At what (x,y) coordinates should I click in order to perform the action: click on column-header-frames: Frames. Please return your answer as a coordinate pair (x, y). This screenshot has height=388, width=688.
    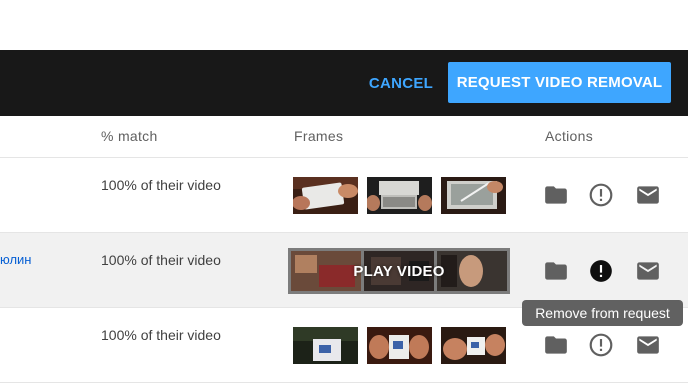
    Looking at the image, I should click on (319, 136).